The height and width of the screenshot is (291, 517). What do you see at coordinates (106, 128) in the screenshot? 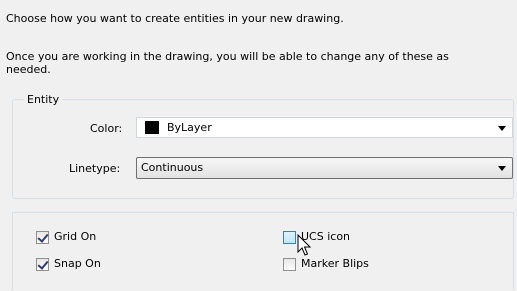
I see `color-label: Color:` at bounding box center [106, 128].